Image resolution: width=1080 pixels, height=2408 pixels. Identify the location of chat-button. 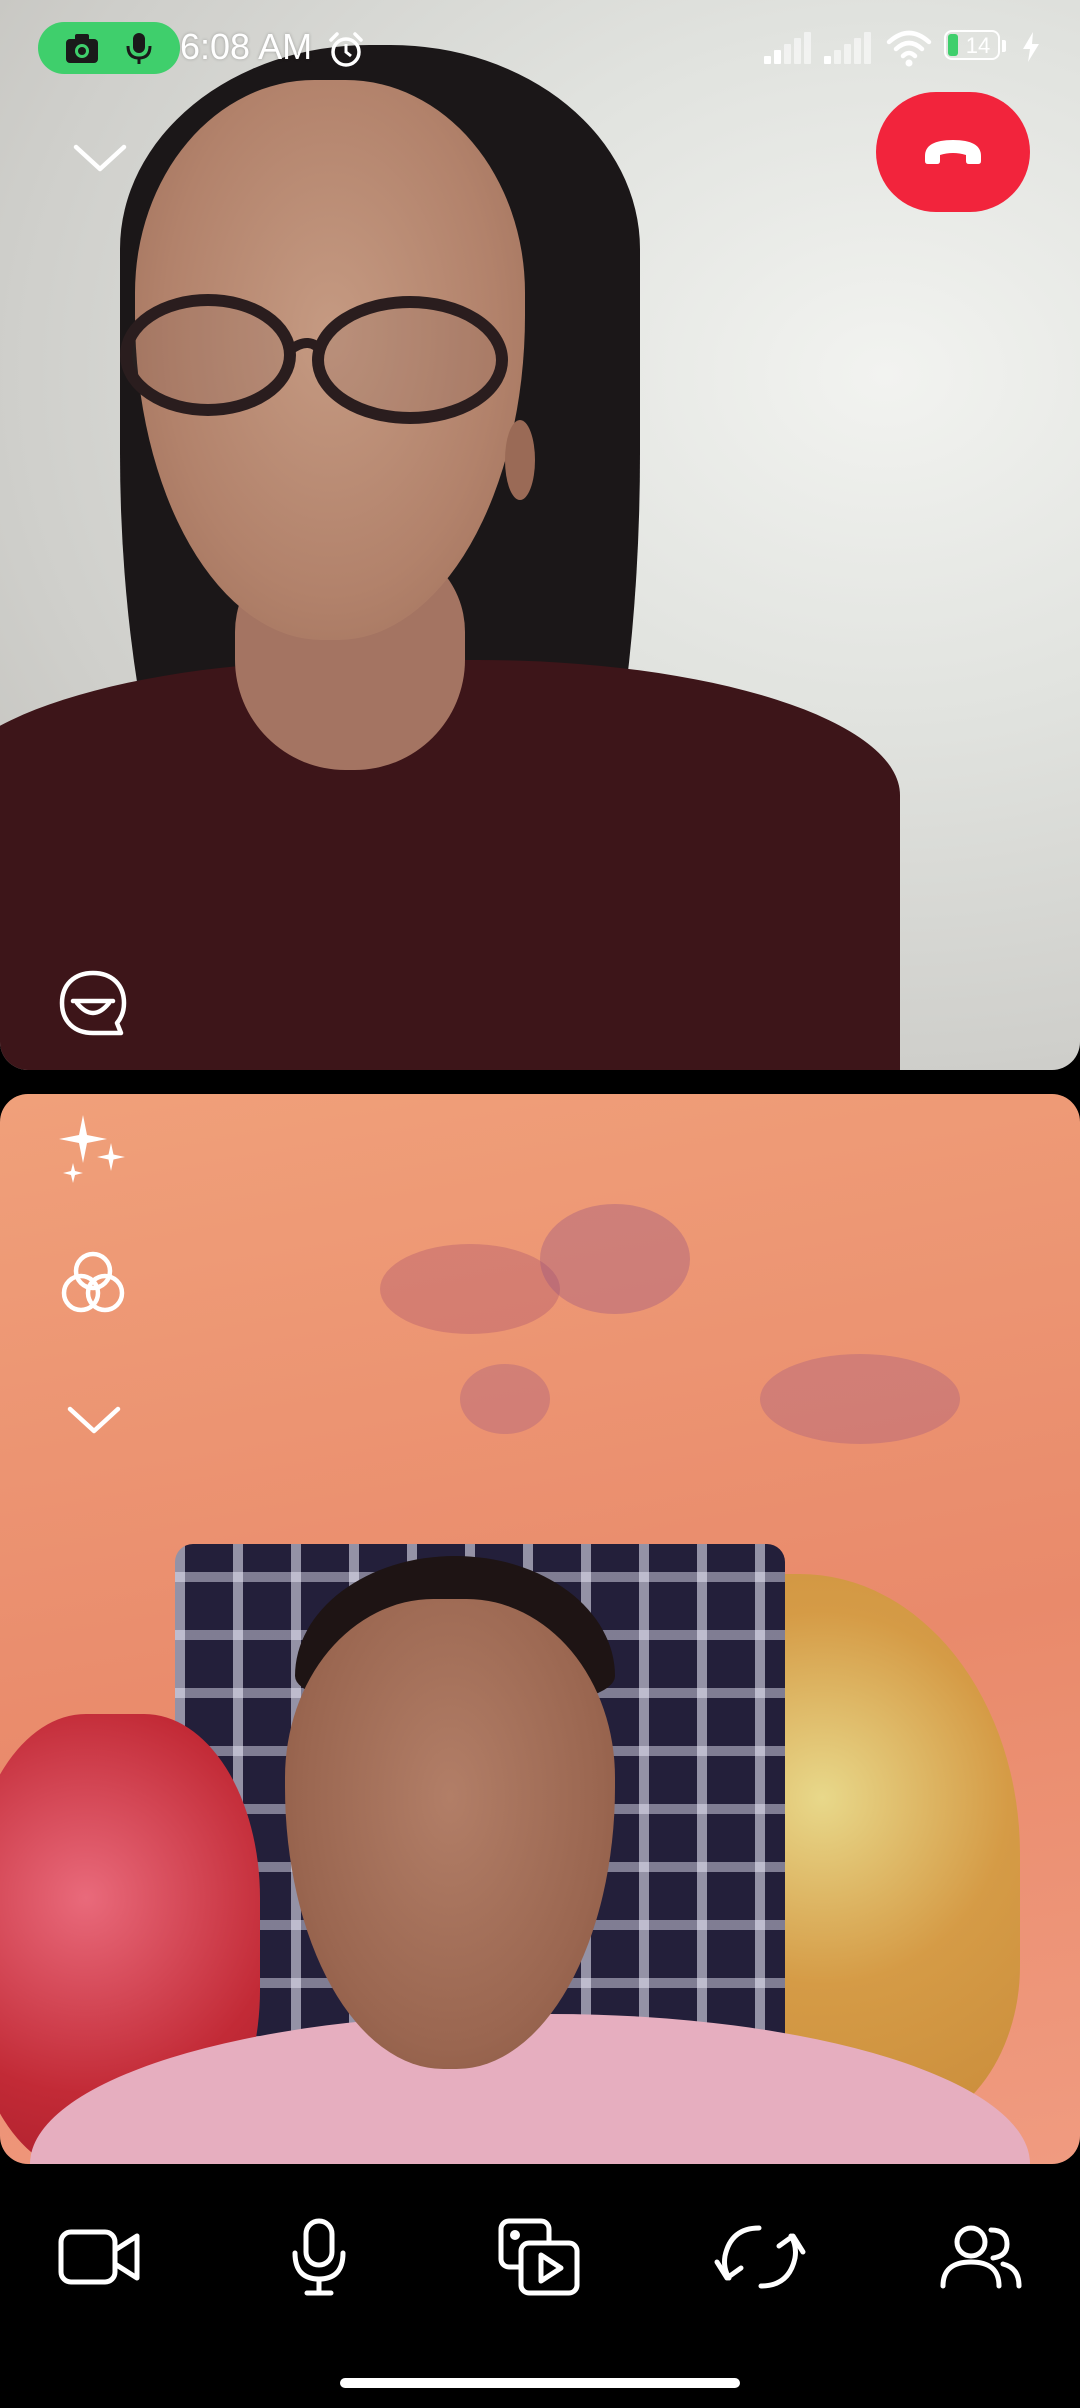
(93, 1005).